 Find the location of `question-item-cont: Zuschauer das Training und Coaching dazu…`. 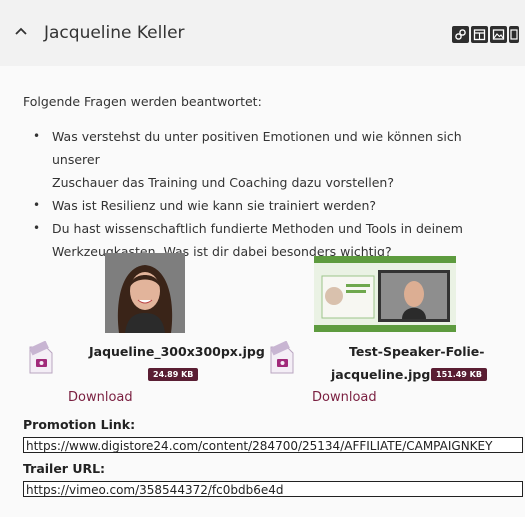

question-item-cont: Zuschauer das Training und Coaching dazu… is located at coordinates (223, 182).